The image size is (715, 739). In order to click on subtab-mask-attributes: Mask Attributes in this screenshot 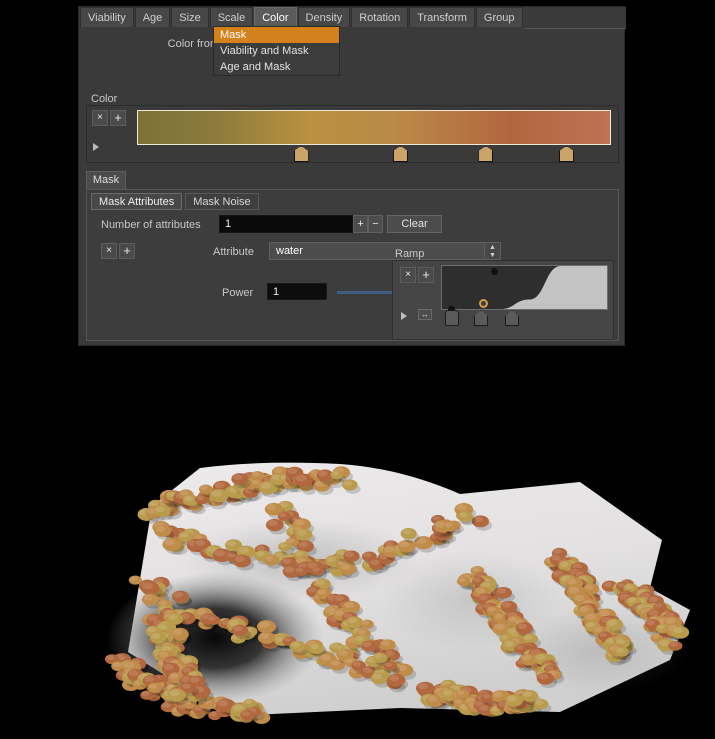, I will do `click(137, 201)`.